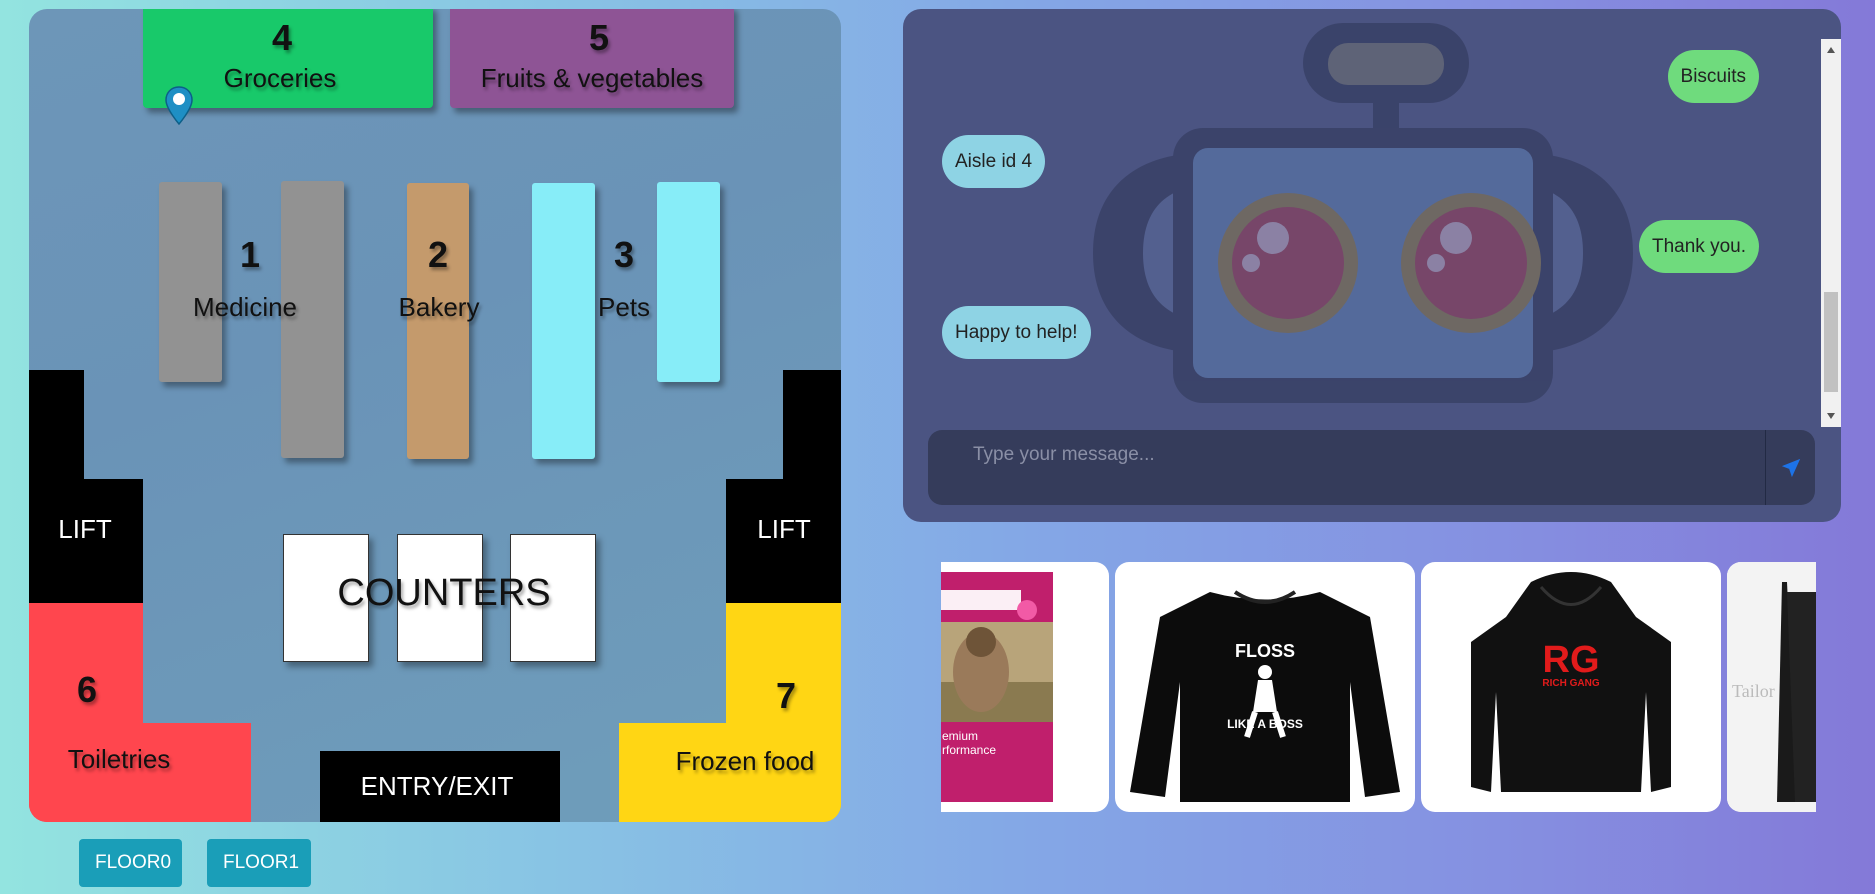 This screenshot has height=894, width=1875. I want to click on chat-message-user: Biscuits, so click(1713, 76).